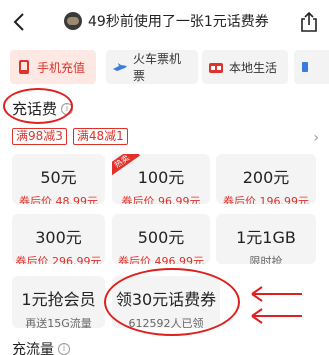 This screenshot has width=329, height=355. Describe the element at coordinates (73, 21) in the screenshot. I see `avatar` at that location.